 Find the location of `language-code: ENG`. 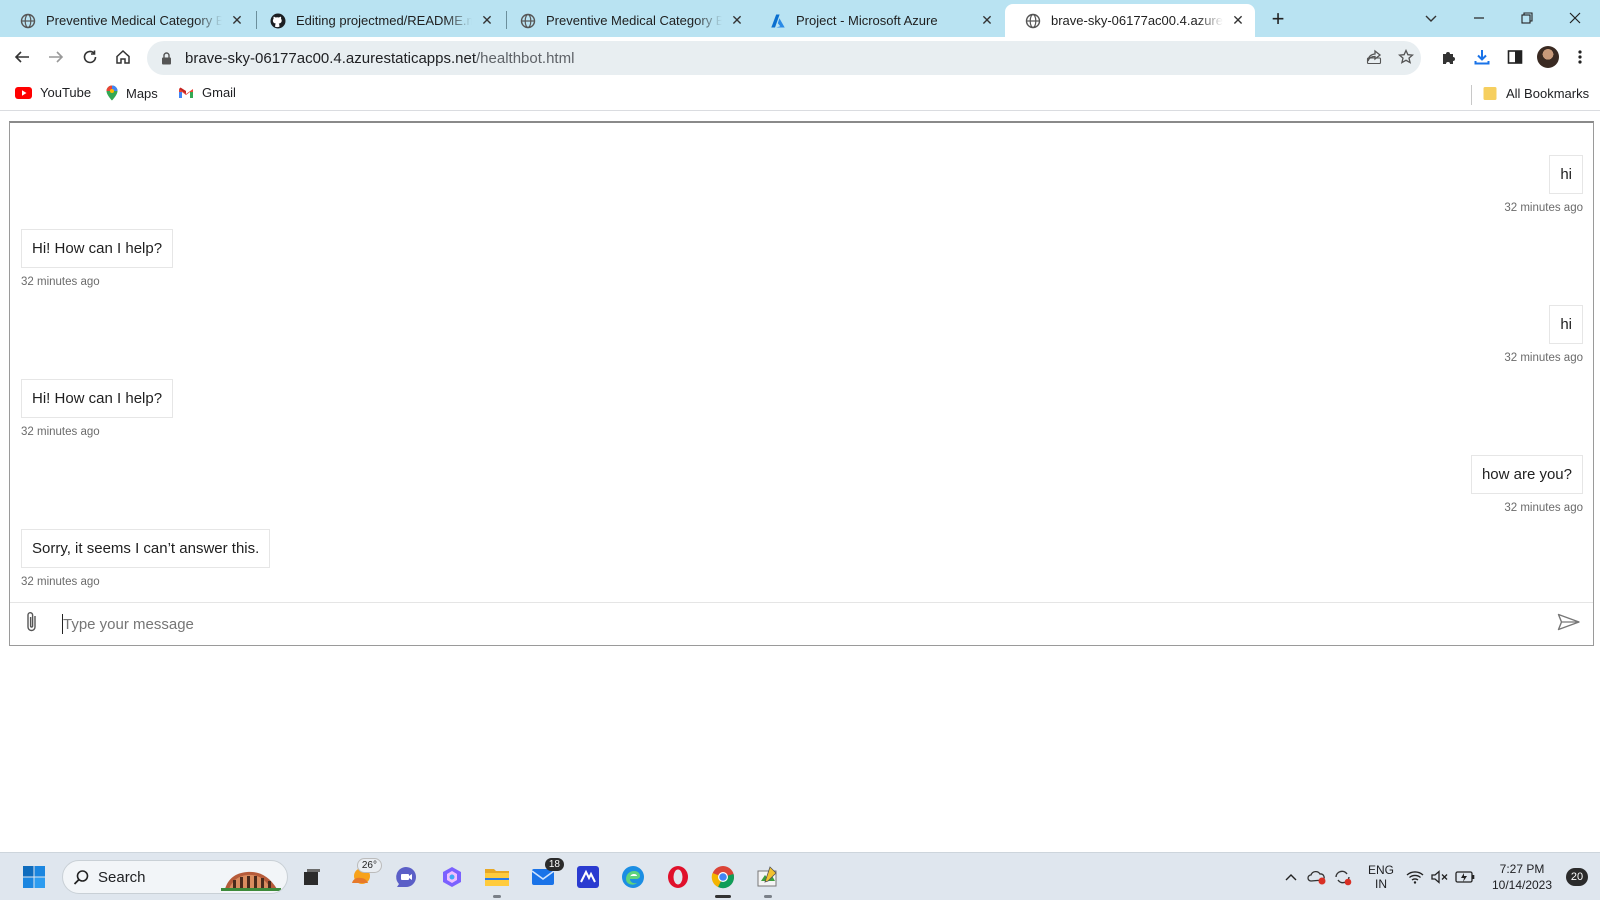

language-code: ENG is located at coordinates (1380, 870).